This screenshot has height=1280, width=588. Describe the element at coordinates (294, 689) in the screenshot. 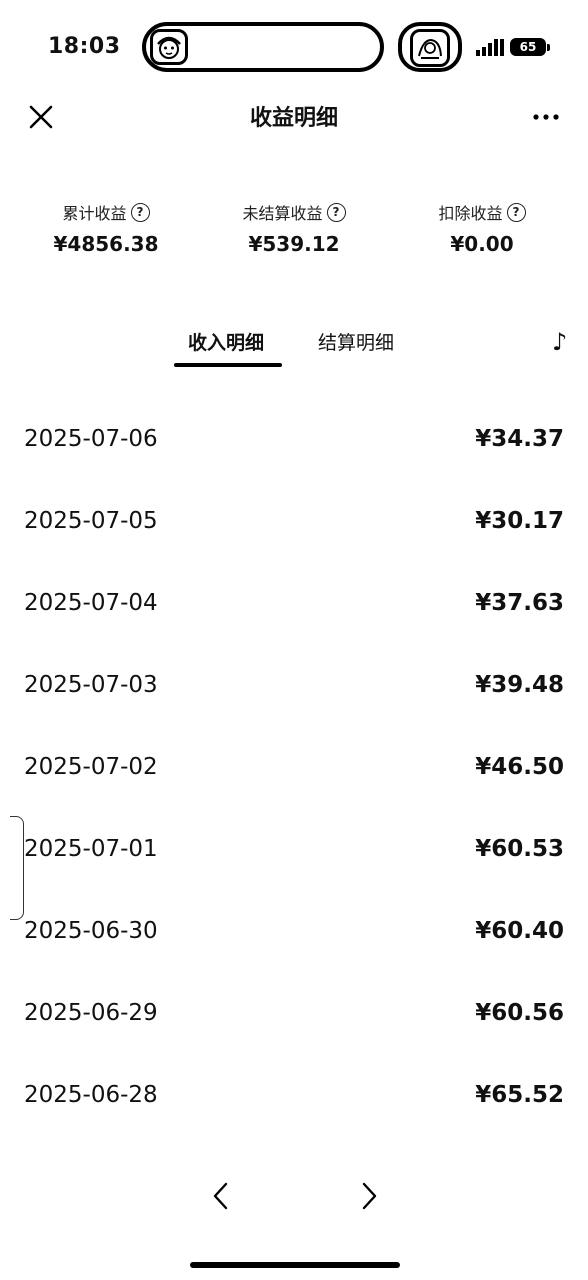

I see `list-item: 2025-07-03 ¥39.48` at that location.